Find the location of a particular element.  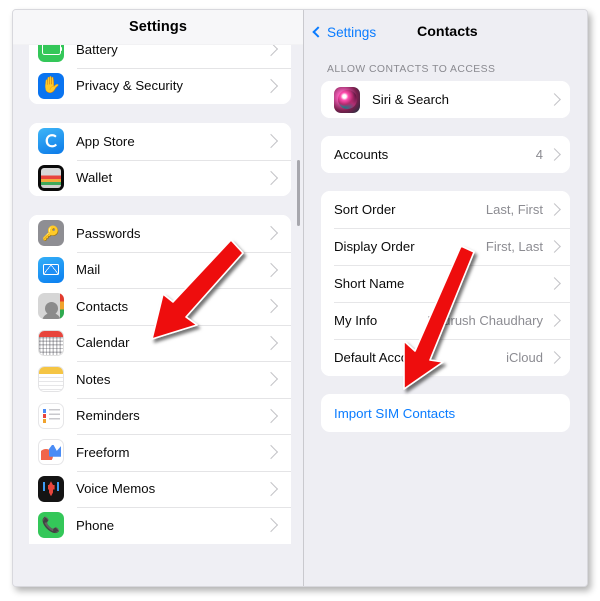

page-title: Settings is located at coordinates (158, 27).